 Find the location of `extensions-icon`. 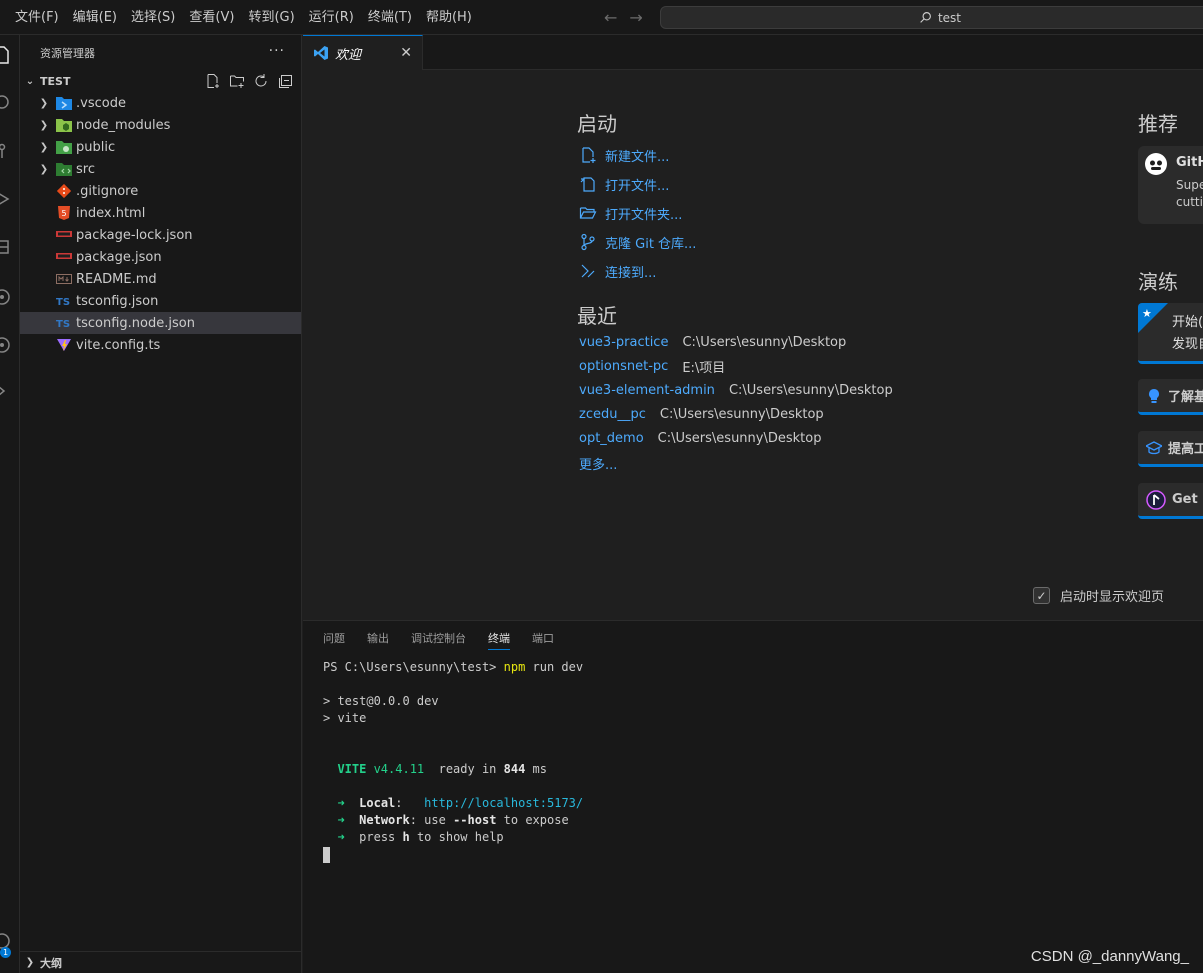

extensions-icon is located at coordinates (6, 247).